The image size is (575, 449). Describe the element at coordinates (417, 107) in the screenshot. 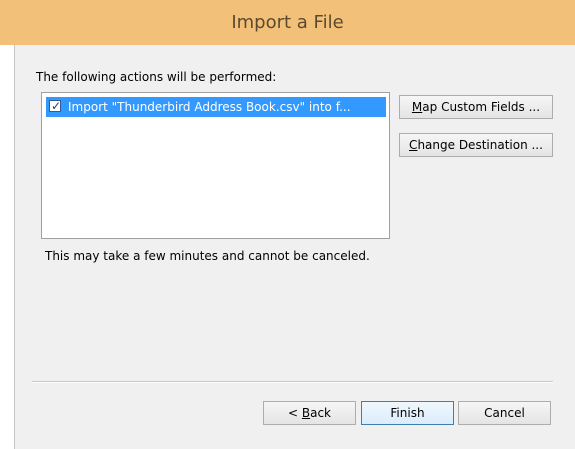

I see `map-mnemonic: M` at that location.